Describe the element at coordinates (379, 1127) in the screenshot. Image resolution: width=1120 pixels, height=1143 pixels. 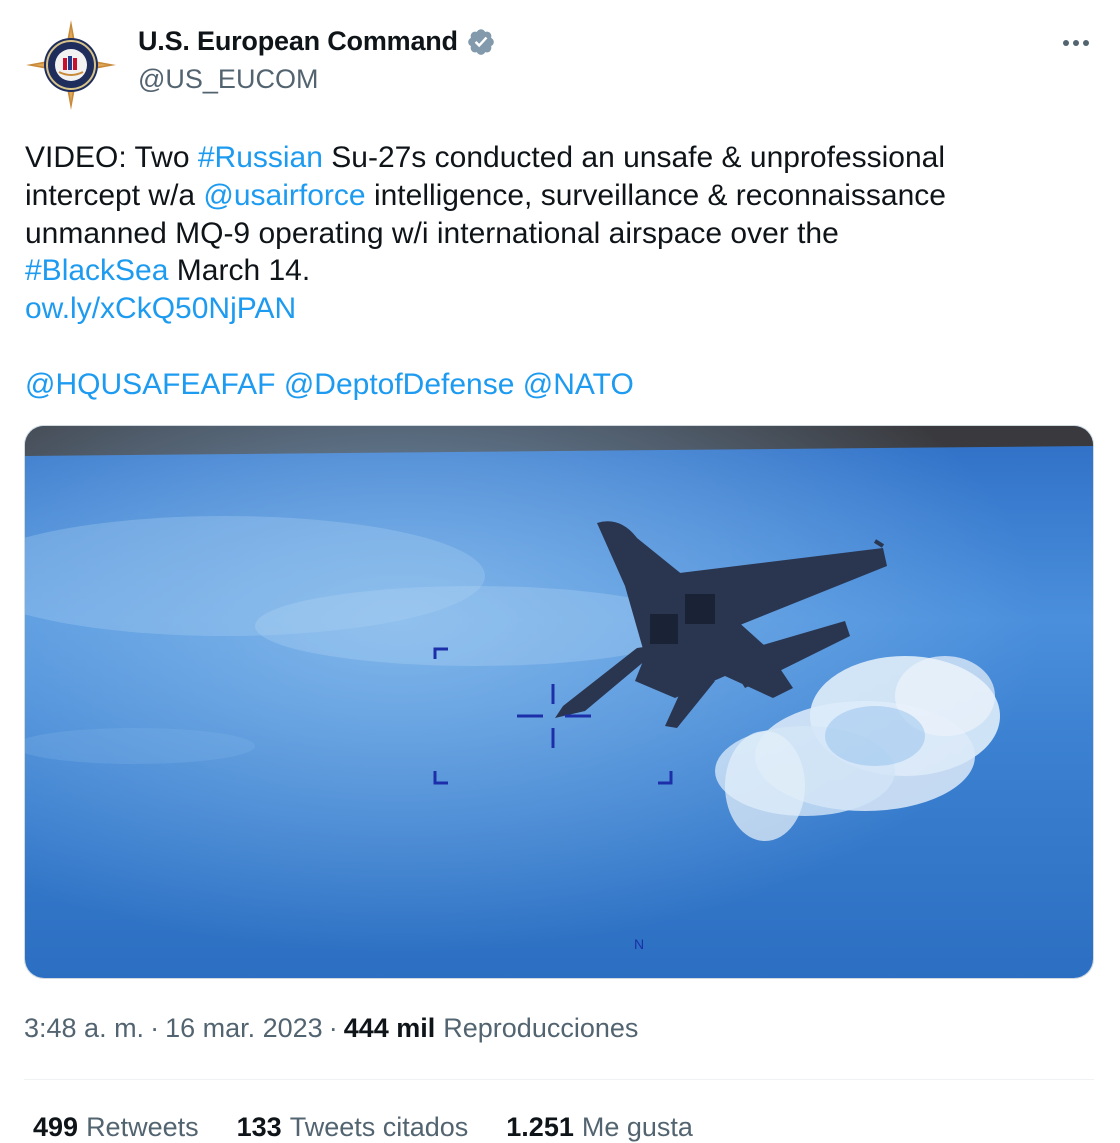
I see `quote-tweets-label: Tweets citados` at that location.